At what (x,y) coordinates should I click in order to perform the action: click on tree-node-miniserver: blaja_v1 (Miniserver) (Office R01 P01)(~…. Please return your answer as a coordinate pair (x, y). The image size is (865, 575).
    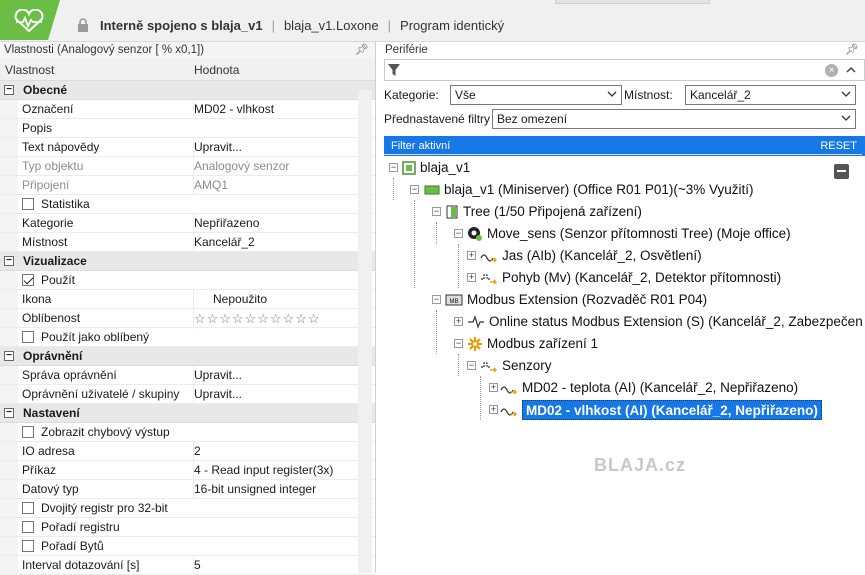
    Looking at the image, I should click on (589, 190).